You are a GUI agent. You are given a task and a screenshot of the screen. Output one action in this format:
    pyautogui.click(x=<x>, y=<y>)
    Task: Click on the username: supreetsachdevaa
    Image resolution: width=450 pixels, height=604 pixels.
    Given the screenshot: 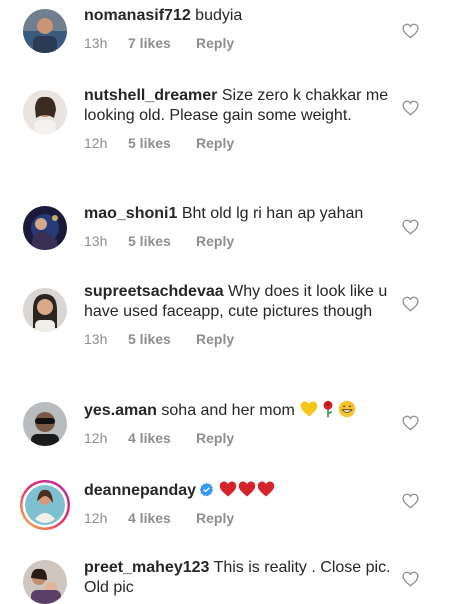 What is the action you would take?
    pyautogui.click(x=154, y=291)
    